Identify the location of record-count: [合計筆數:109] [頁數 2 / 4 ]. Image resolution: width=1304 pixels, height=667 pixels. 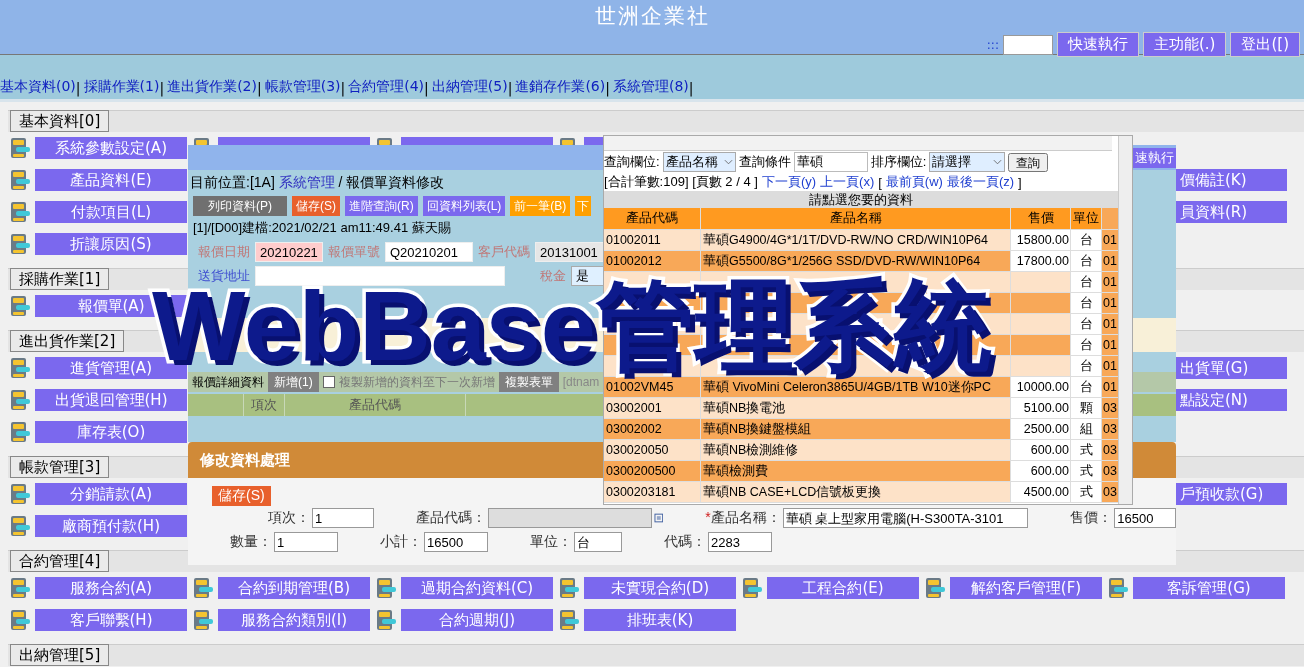
(681, 182).